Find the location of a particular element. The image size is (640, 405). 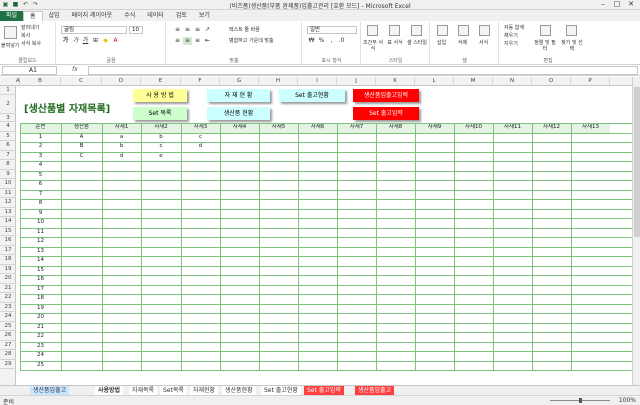

function-icon: fx is located at coordinates (75, 69).